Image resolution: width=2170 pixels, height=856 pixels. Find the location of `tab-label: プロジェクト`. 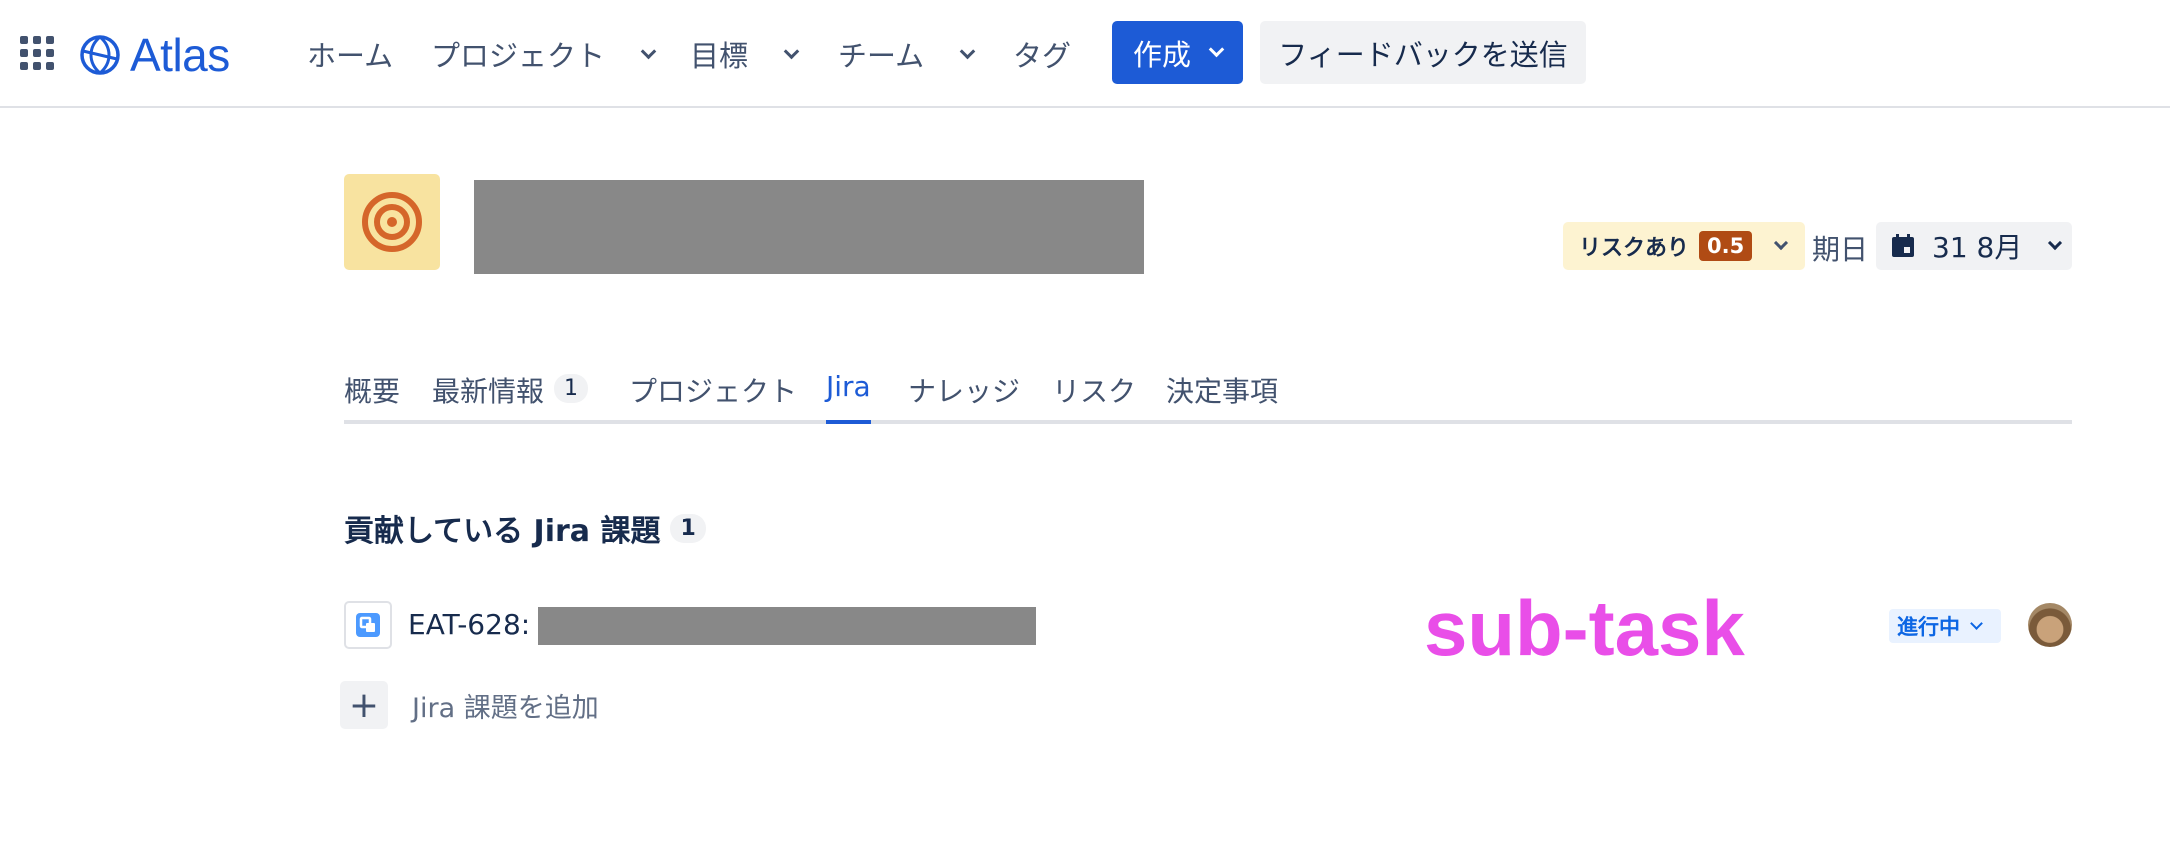

tab-label: プロジェクト is located at coordinates (713, 391).